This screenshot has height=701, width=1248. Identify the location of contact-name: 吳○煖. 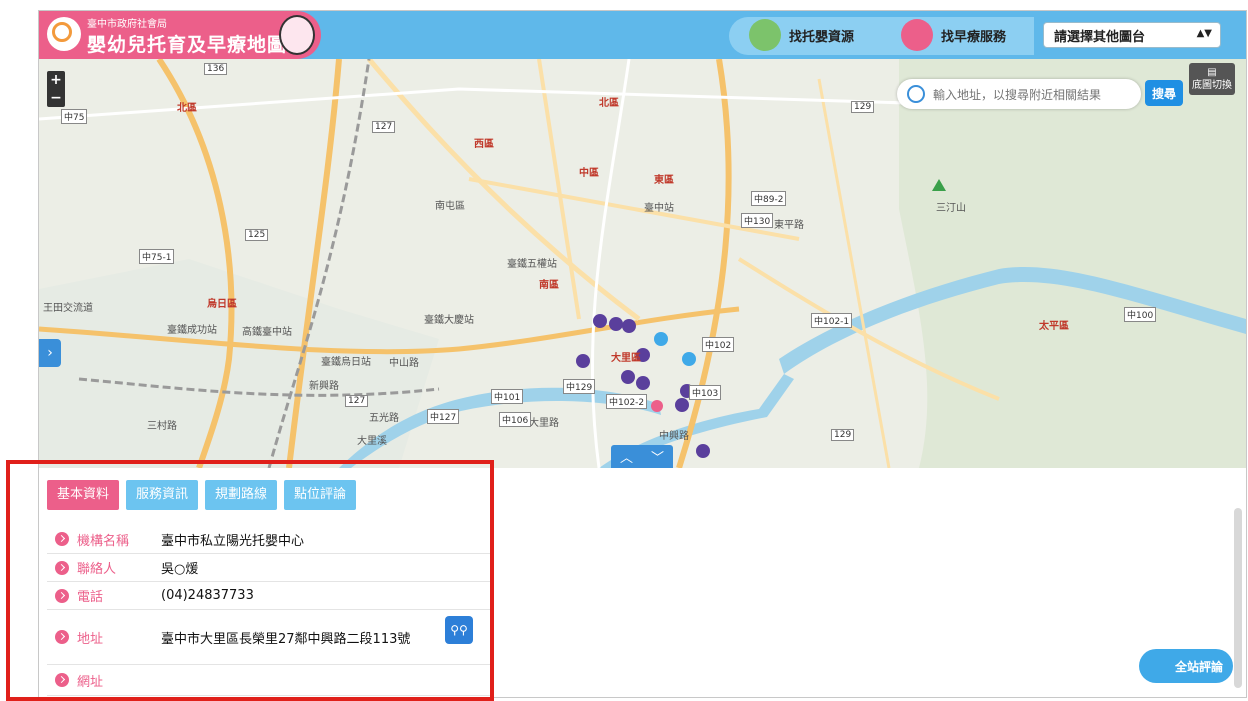
(180, 569).